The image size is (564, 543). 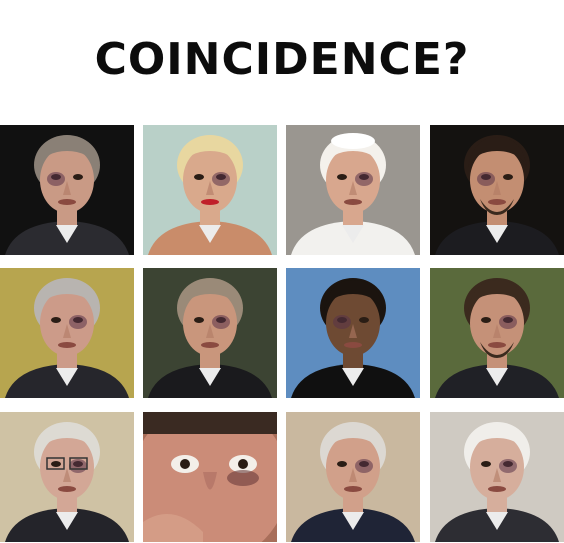 I want to click on photo-pope-white-cap-bruised-eye, so click(x=353, y=190).